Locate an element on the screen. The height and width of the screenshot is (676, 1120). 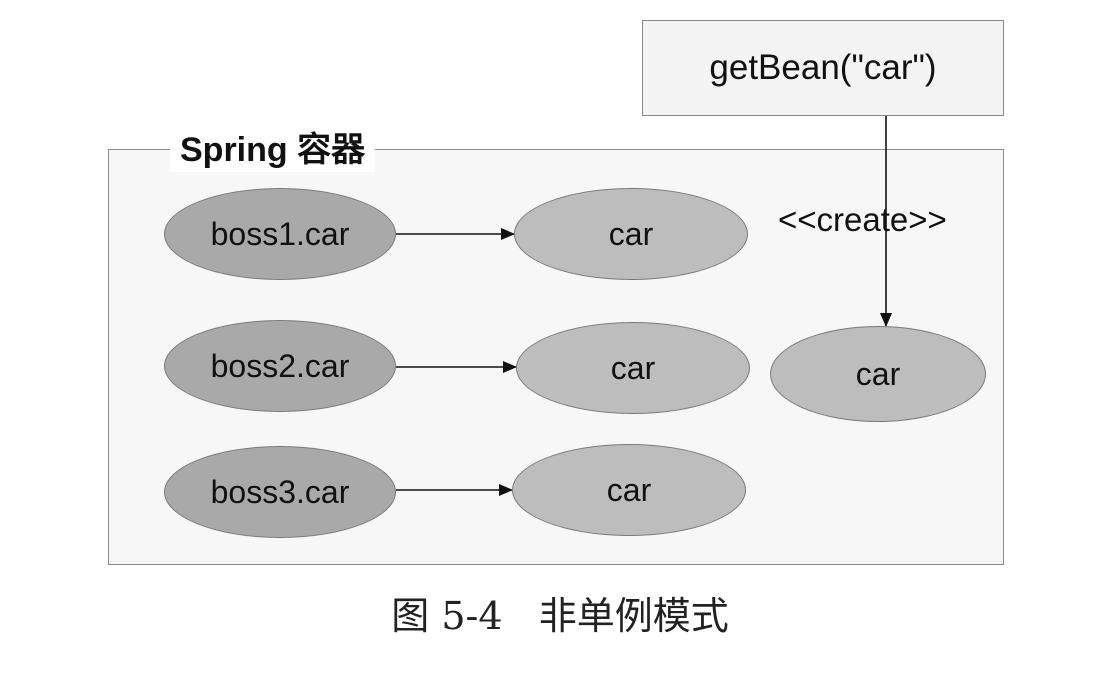
create-stereotype-label: <<create>> is located at coordinates (862, 219).